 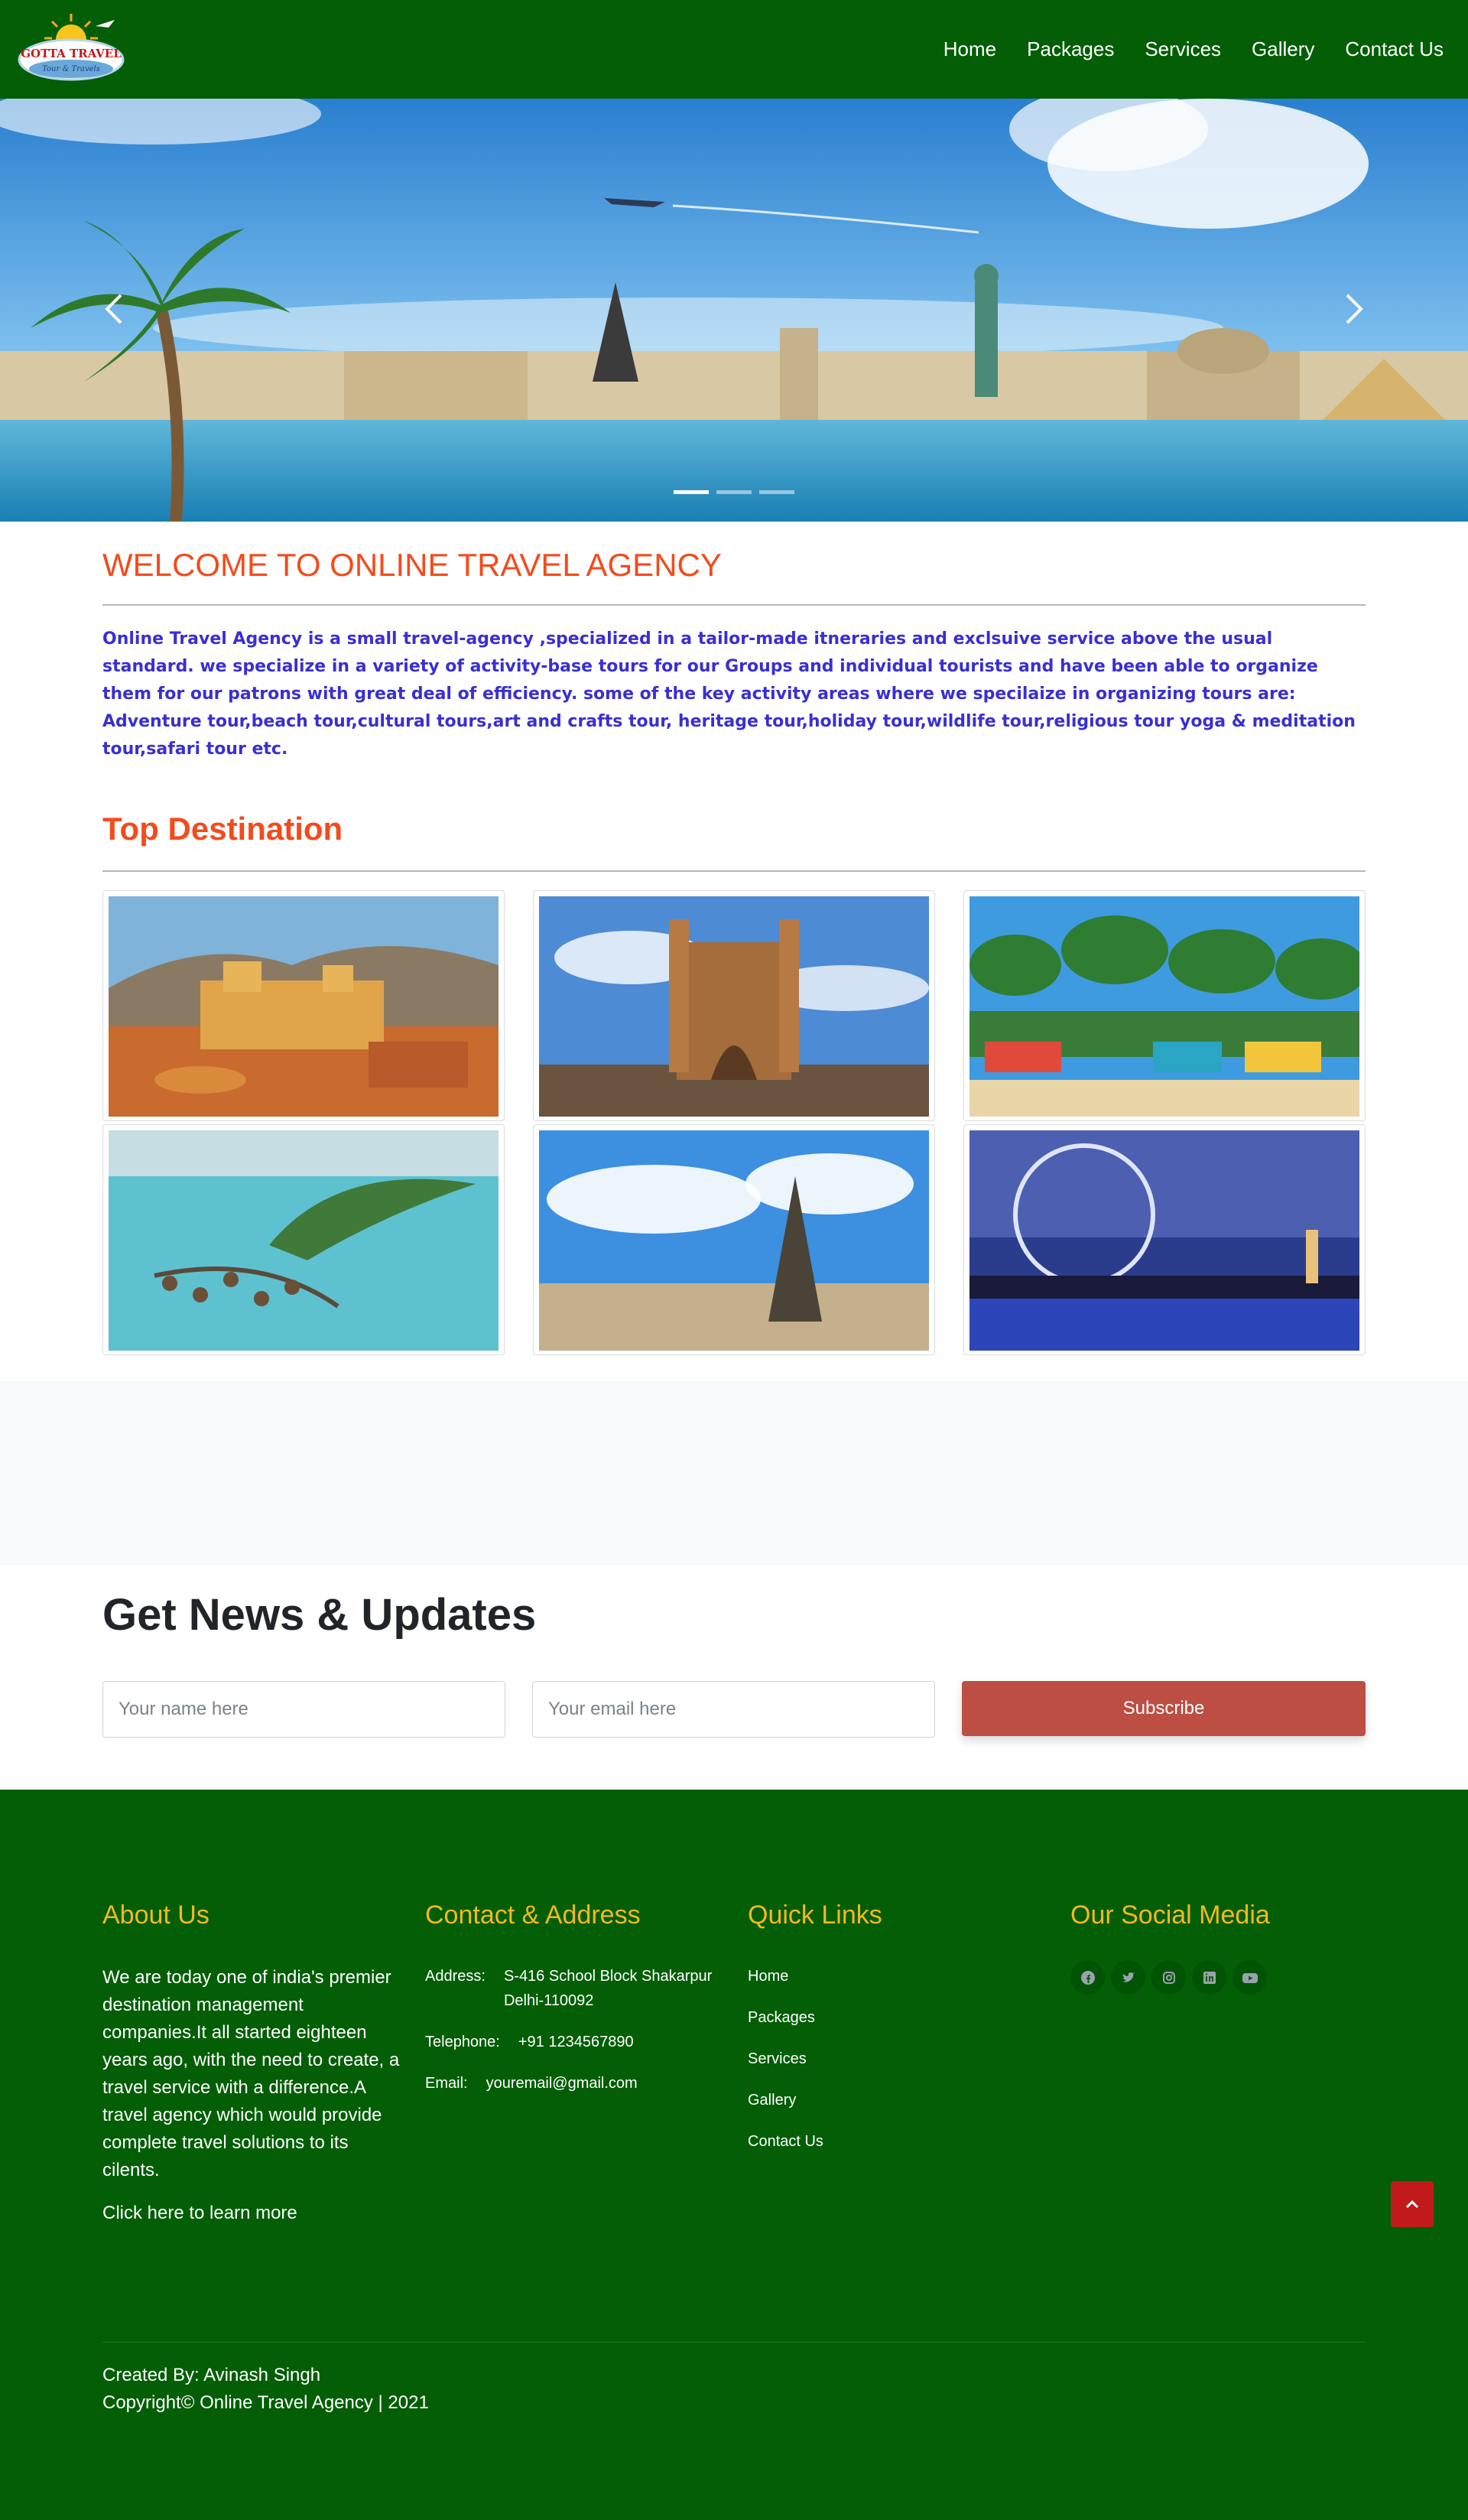 I want to click on copyright-text: Copyright© Online Travel Agency | 2021, so click(x=265, y=2403).